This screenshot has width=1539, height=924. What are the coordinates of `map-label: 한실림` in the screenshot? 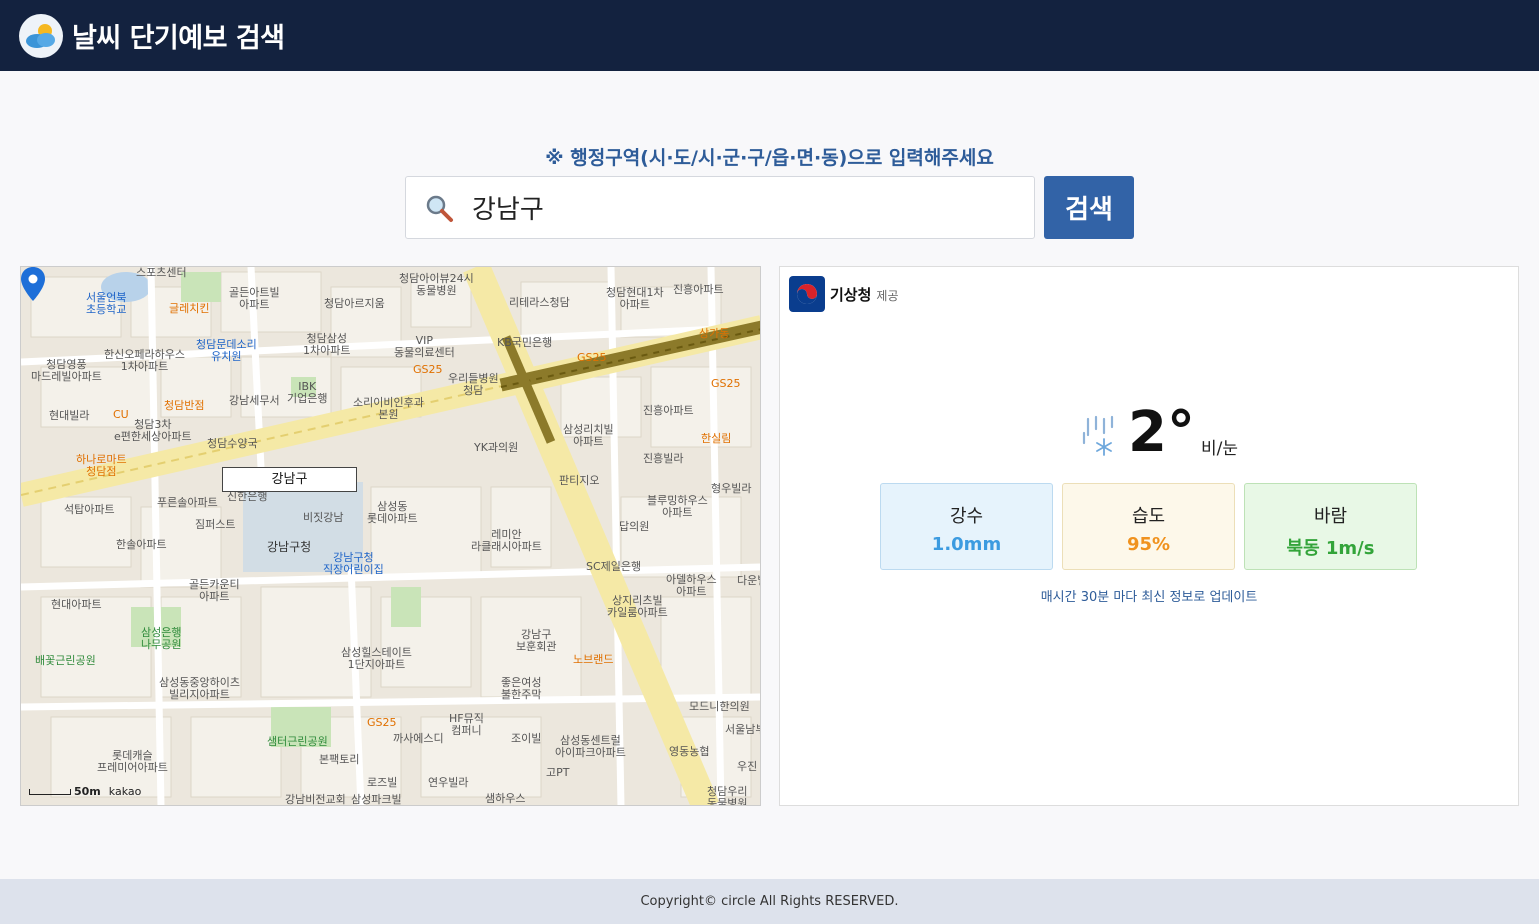 It's located at (716, 438).